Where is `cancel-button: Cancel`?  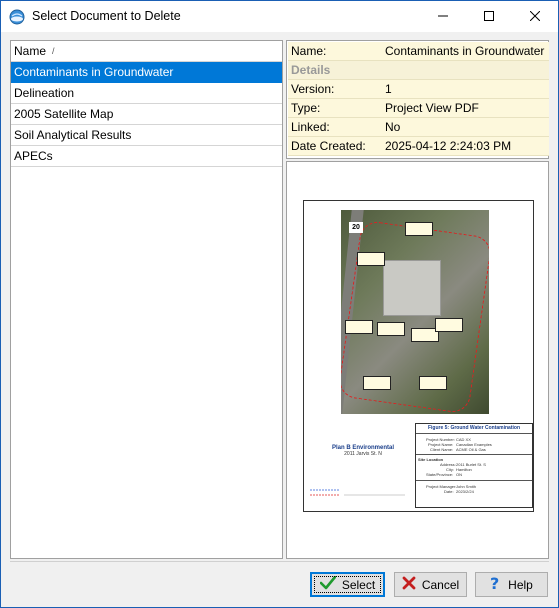
cancel-button: Cancel is located at coordinates (430, 584).